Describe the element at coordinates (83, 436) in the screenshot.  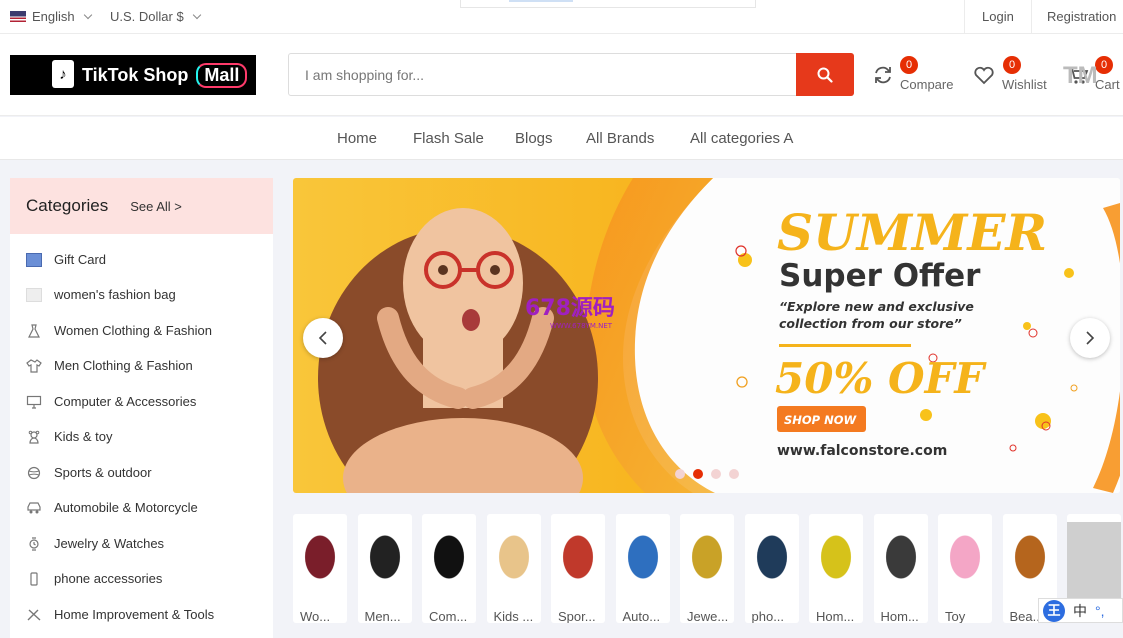
I see `category-label: Kids & toy` at that location.